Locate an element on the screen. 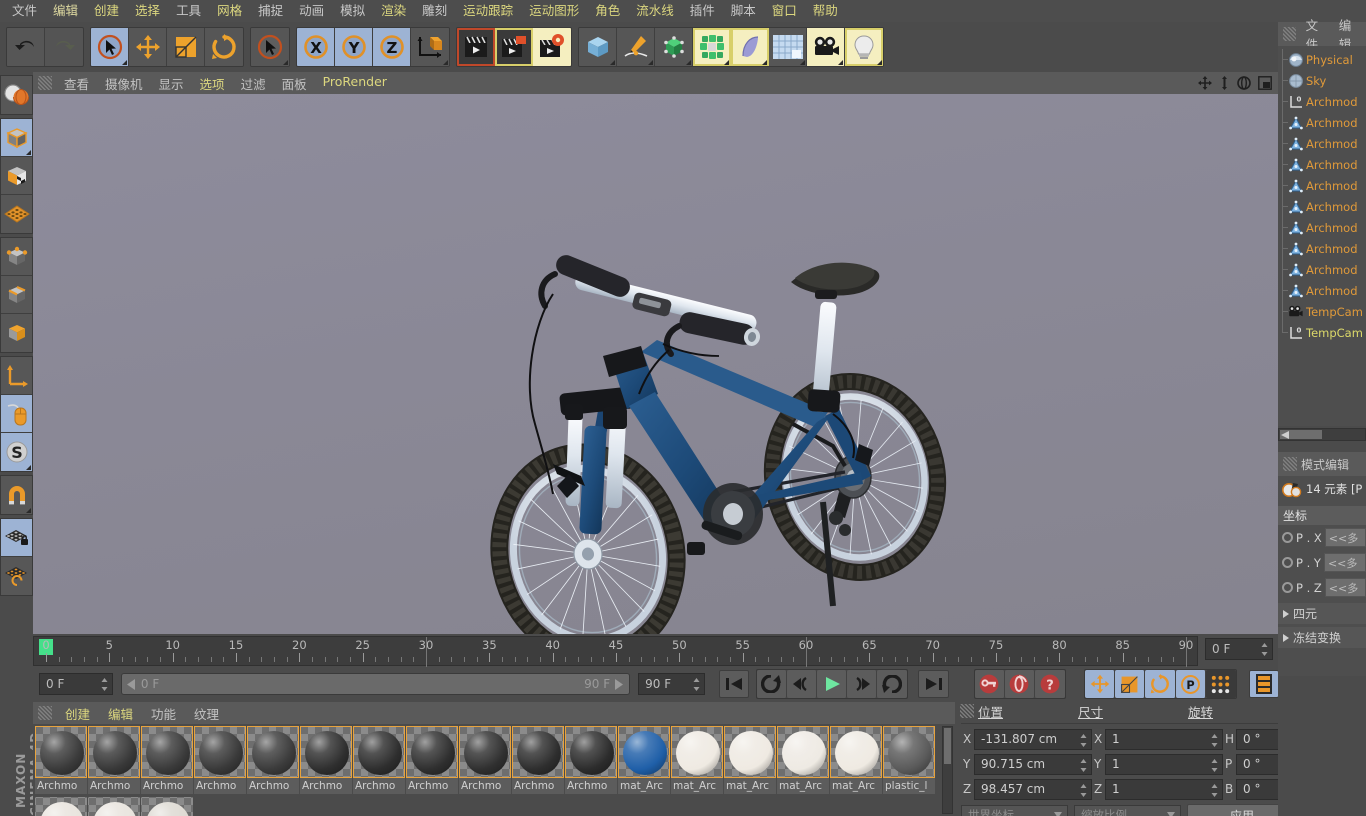 Image resolution: width=1366 pixels, height=816 pixels. menu-item-13: 角色 is located at coordinates (607, 11).